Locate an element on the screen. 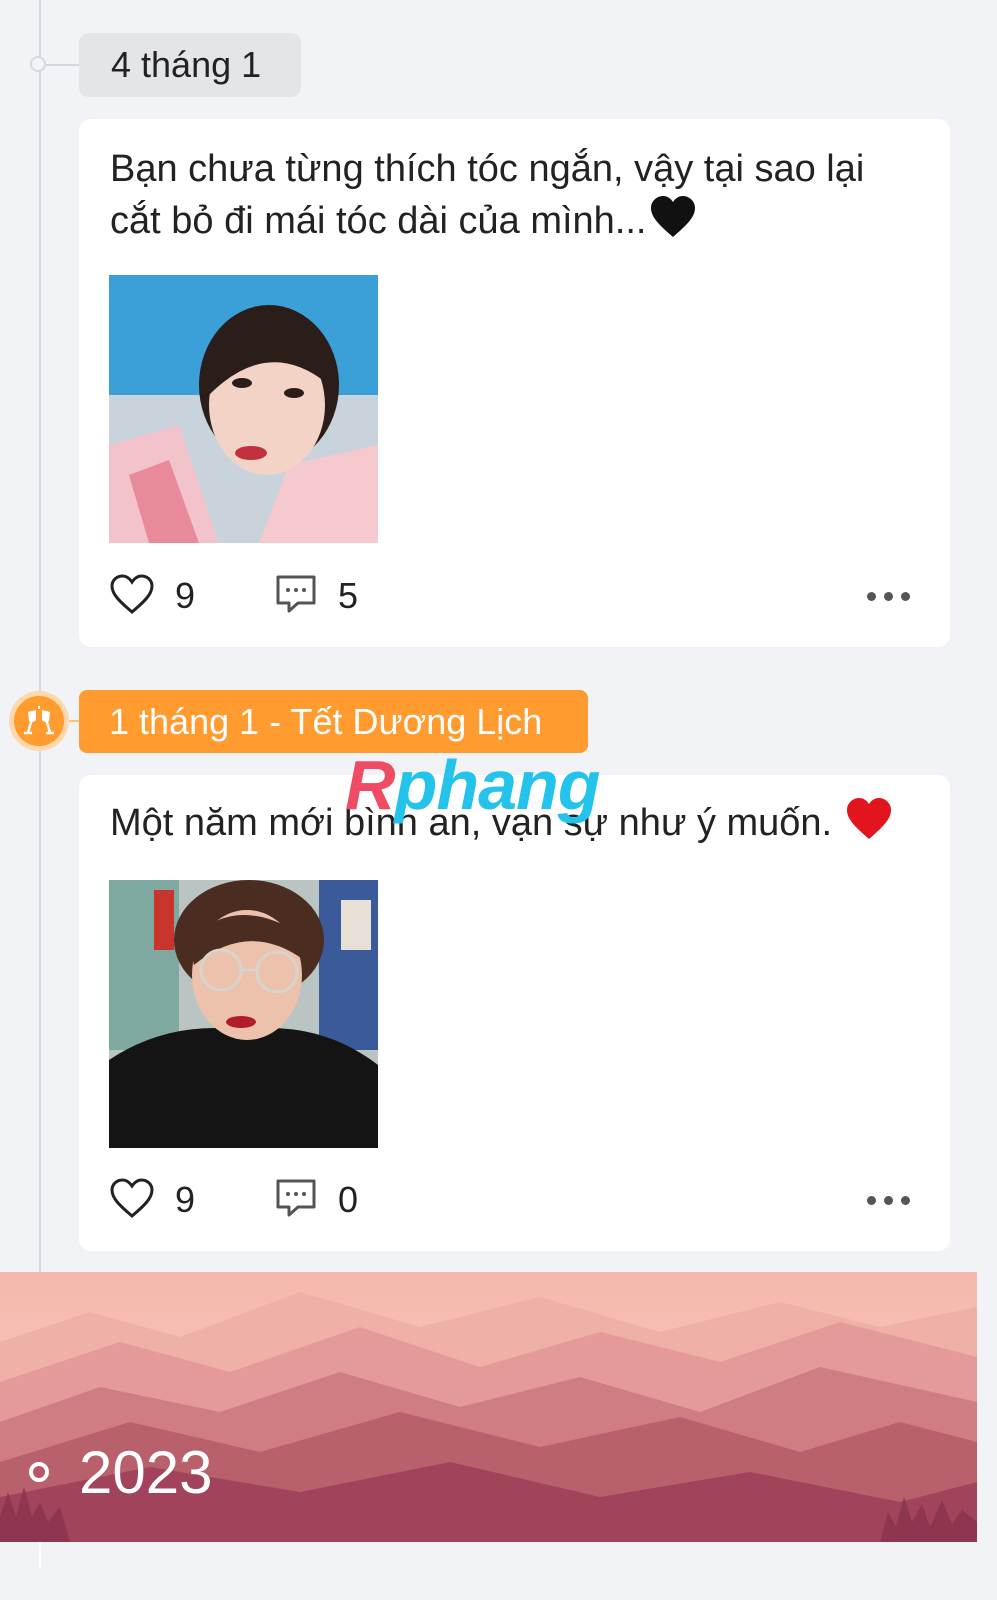 The height and width of the screenshot is (1600, 997). watermark-logo: Rphang is located at coordinates (473, 785).